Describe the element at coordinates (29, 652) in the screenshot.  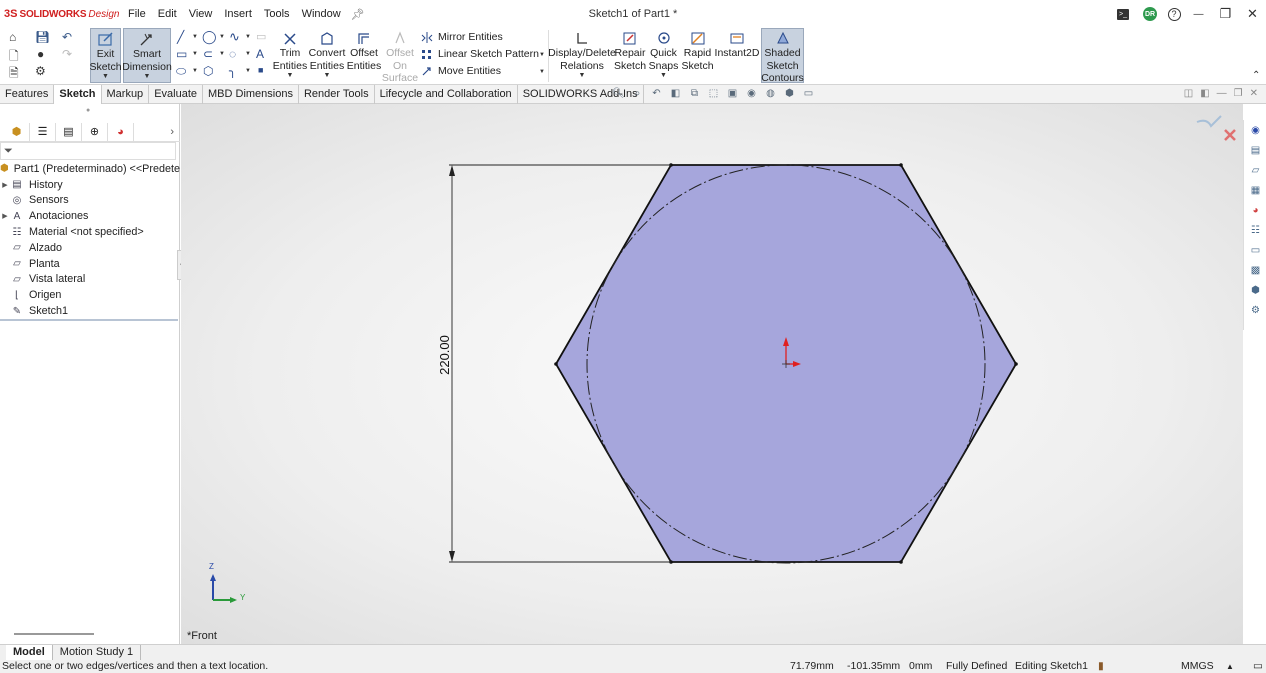
I see `tab-model: Model` at that location.